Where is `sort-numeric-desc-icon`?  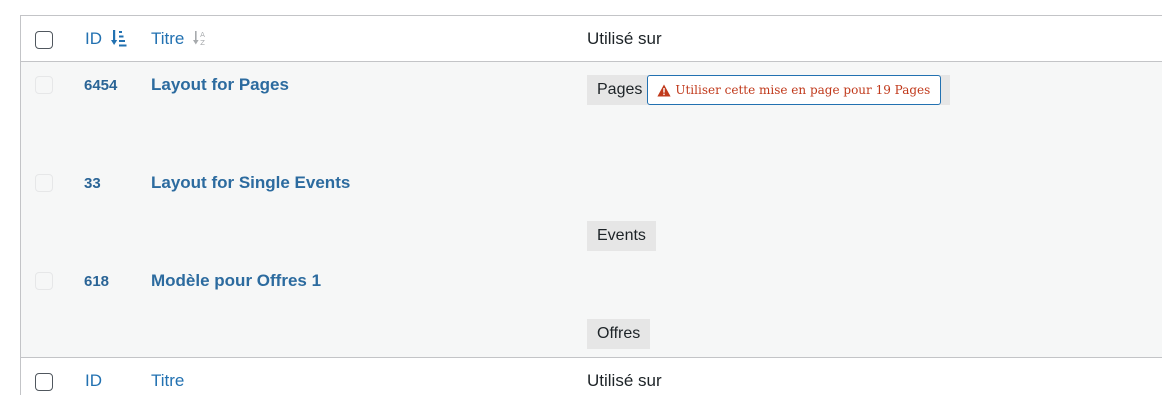
sort-numeric-desc-icon is located at coordinates (118, 38).